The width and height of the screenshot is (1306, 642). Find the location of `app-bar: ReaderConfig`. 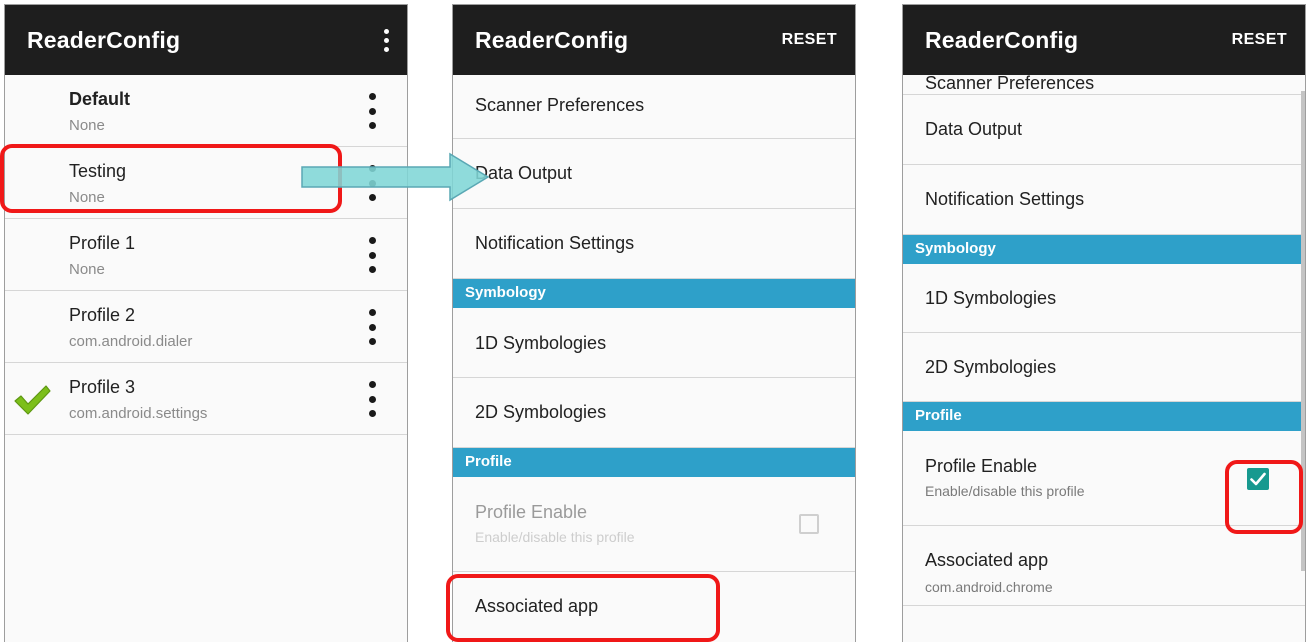

app-bar: ReaderConfig is located at coordinates (206, 40).